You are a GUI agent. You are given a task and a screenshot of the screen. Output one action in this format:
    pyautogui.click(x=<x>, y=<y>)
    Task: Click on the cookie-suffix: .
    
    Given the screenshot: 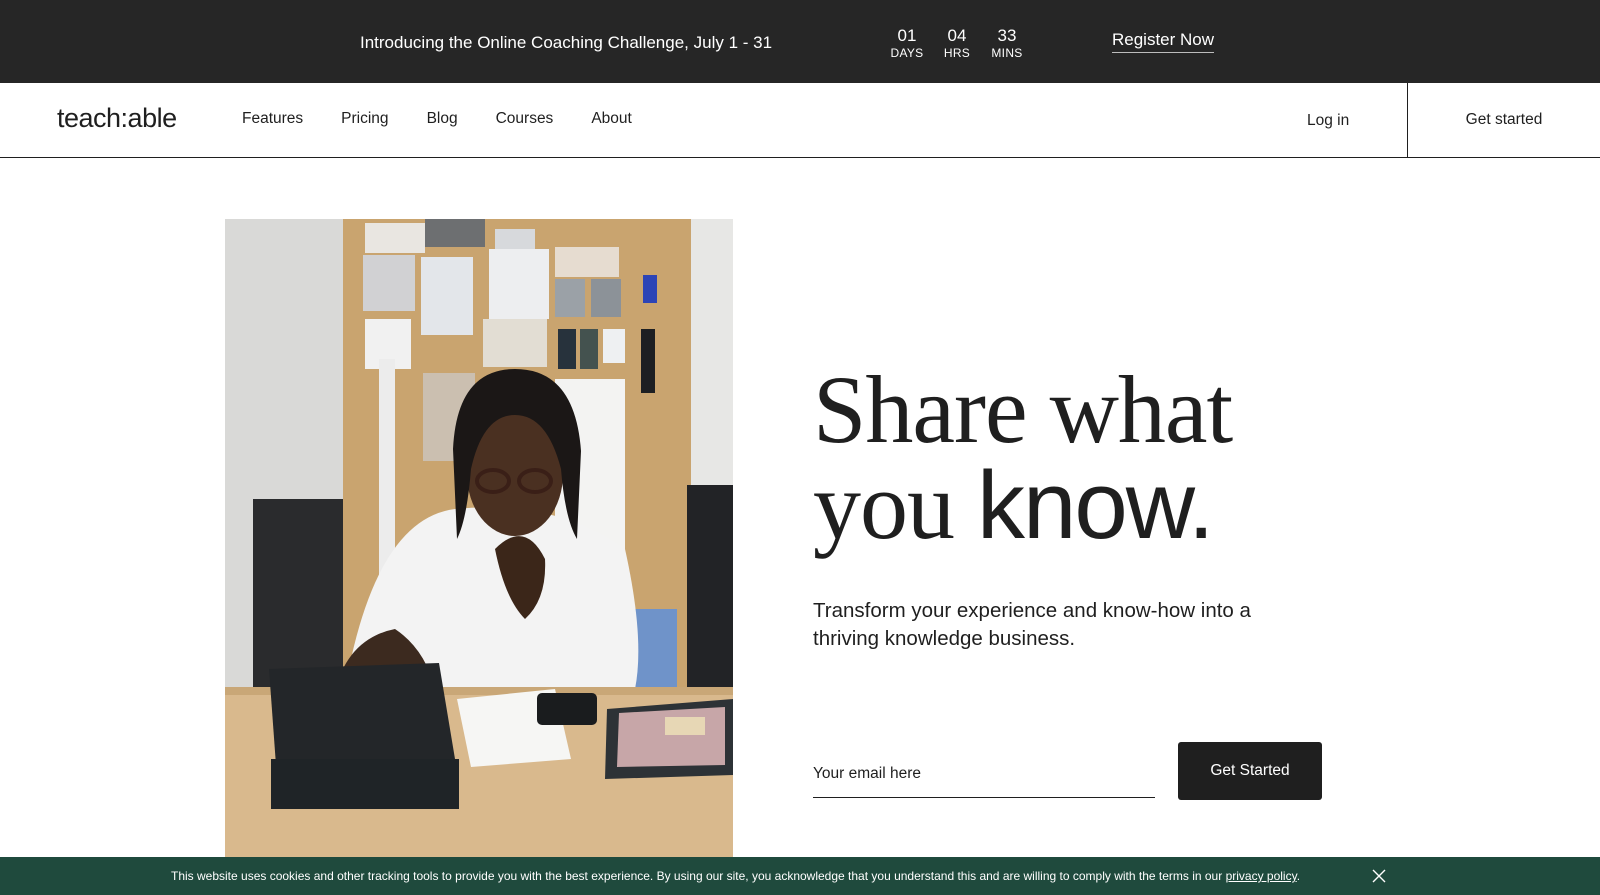 What is the action you would take?
    pyautogui.click(x=1298, y=876)
    